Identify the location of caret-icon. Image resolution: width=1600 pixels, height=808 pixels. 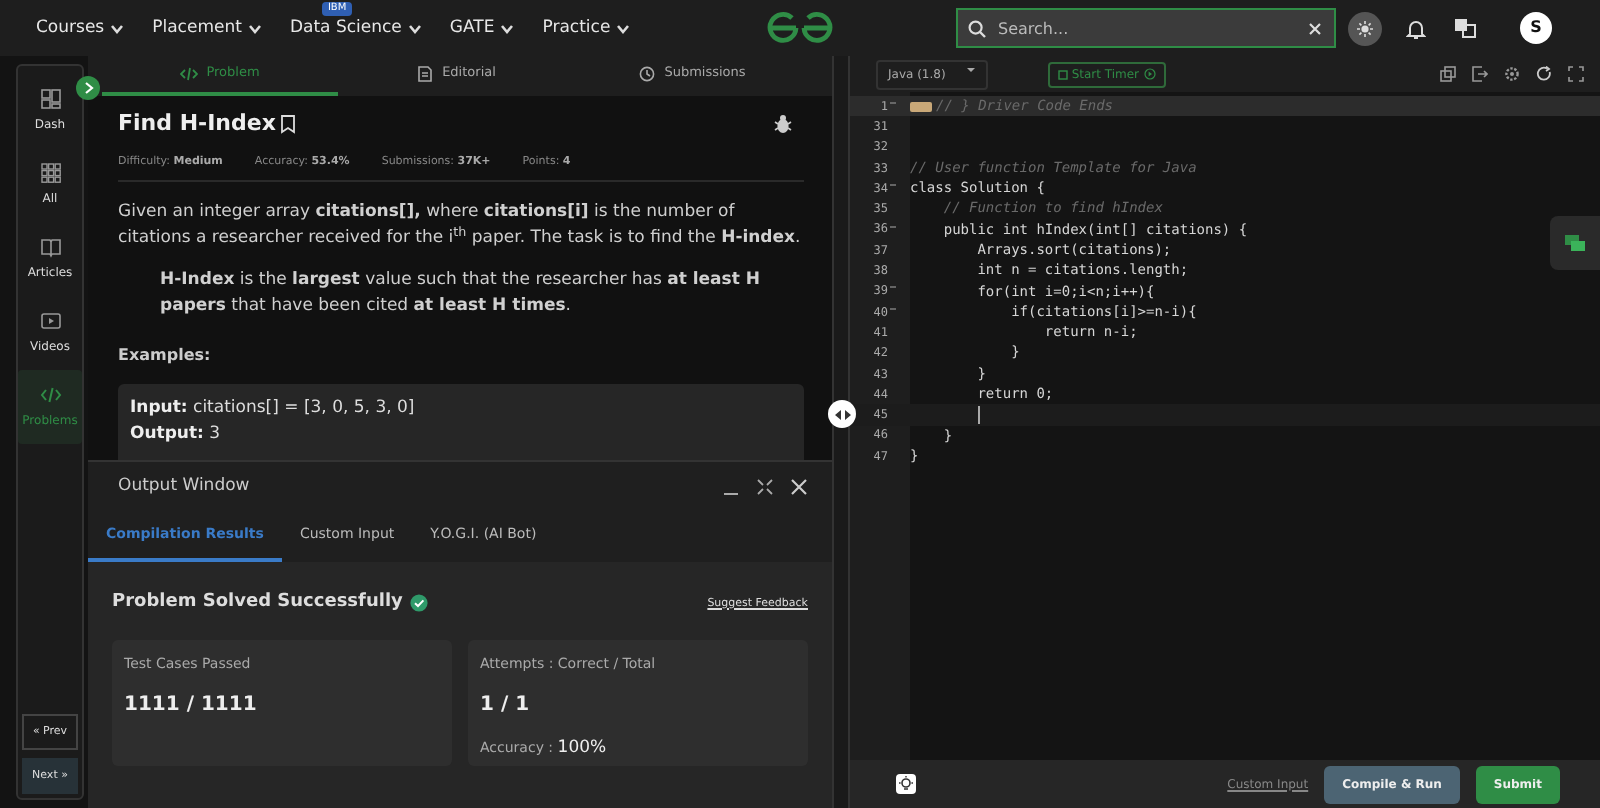
(970, 69).